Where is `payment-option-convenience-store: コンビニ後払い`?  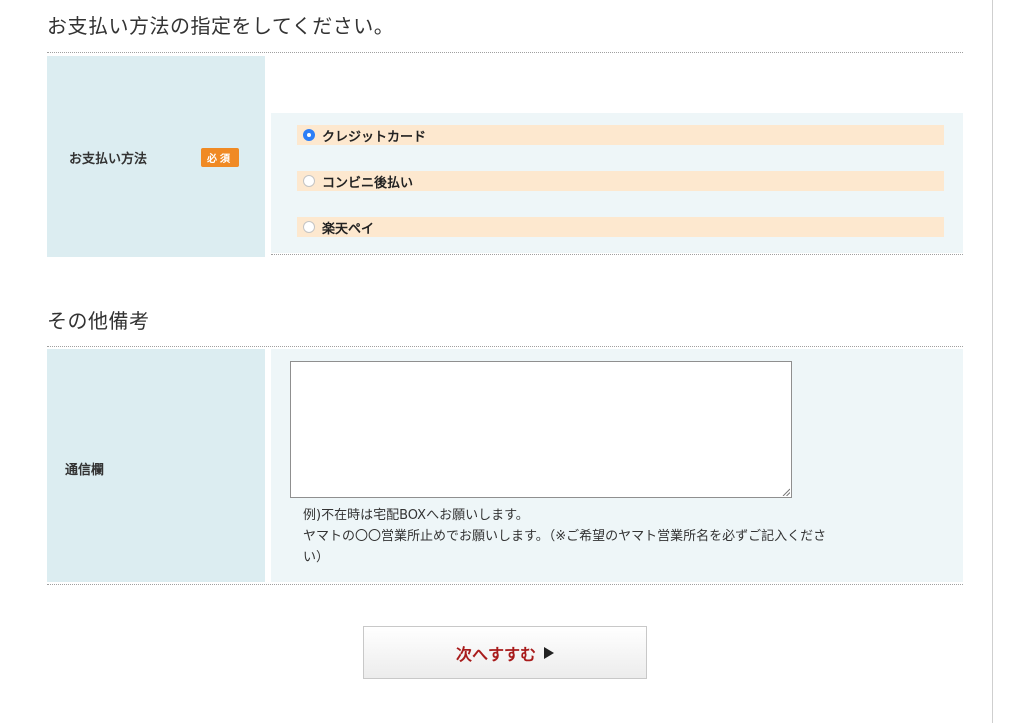
payment-option-convenience-store: コンビニ後払い is located at coordinates (620, 181).